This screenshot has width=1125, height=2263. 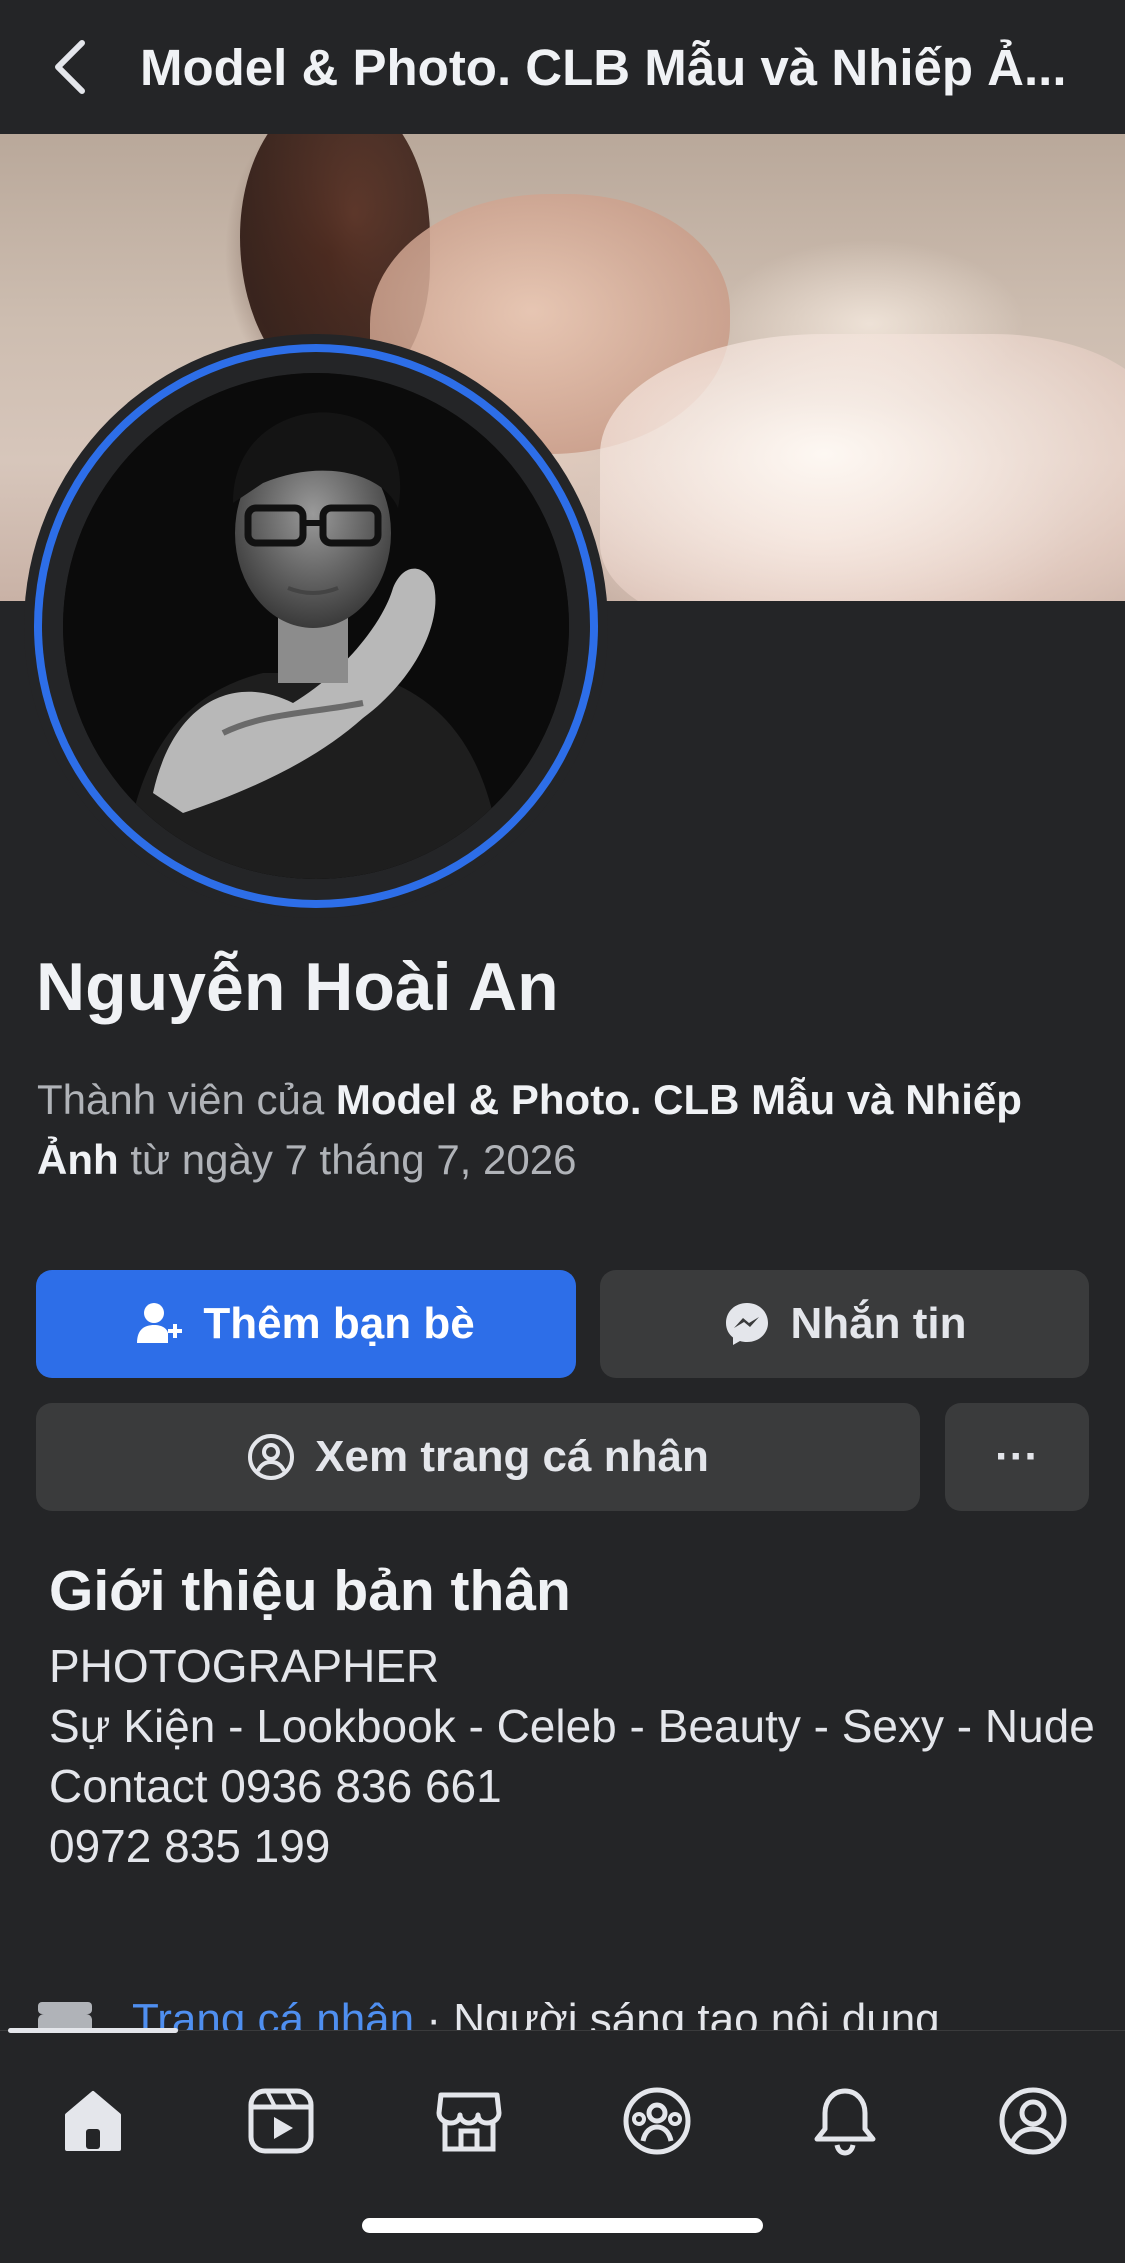 I want to click on membership-prefix: Thành viên của, so click(x=186, y=1099).